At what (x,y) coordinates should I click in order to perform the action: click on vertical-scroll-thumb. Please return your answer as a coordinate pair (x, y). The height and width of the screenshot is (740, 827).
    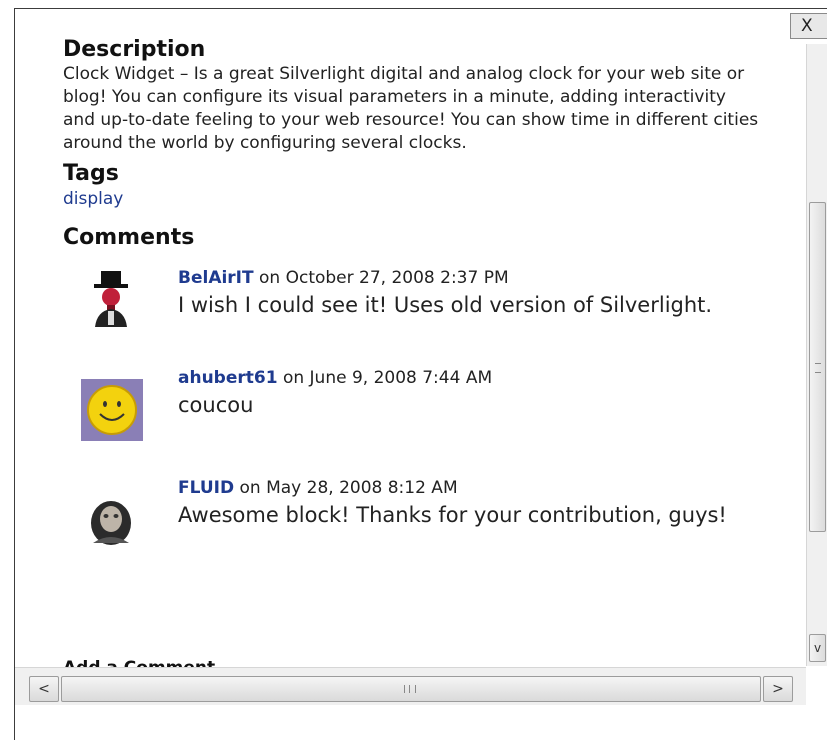
    Looking at the image, I should click on (817, 367).